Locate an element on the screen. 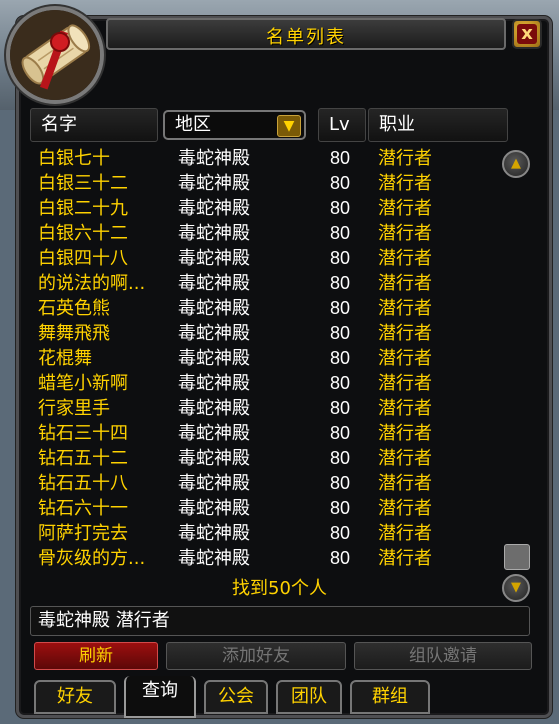 This screenshot has width=559, height=724. player-name: 白银四十八 is located at coordinates (83, 258).